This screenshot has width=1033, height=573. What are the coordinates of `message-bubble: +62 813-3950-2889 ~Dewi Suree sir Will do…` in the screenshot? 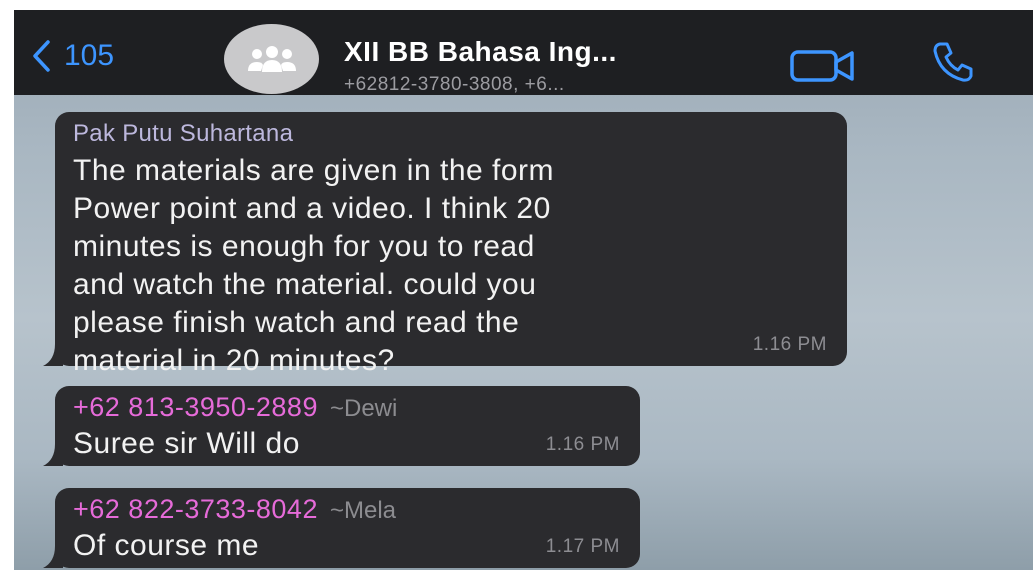 It's located at (341, 426).